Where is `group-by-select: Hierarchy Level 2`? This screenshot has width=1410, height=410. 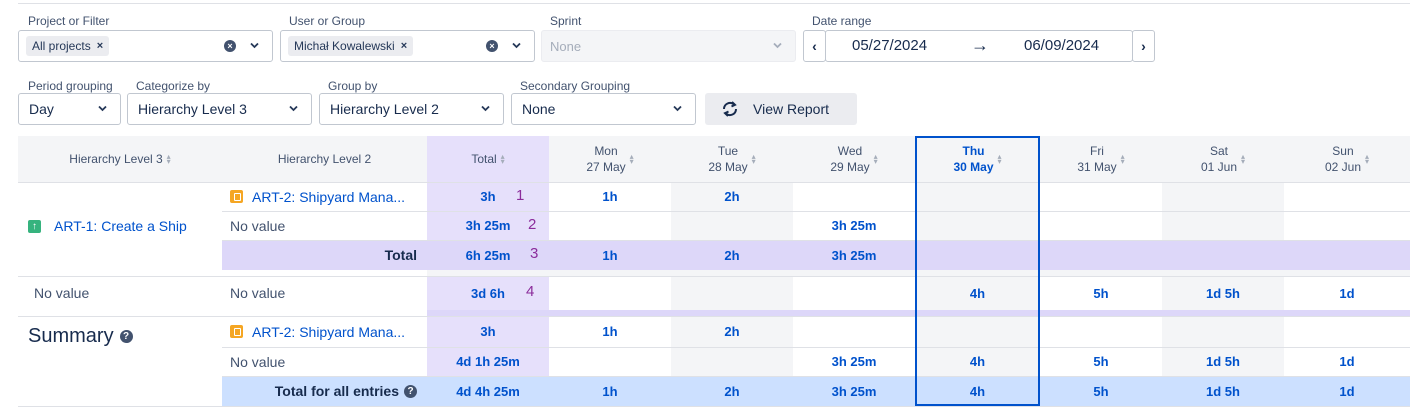
group-by-select: Hierarchy Level 2 is located at coordinates (411, 109).